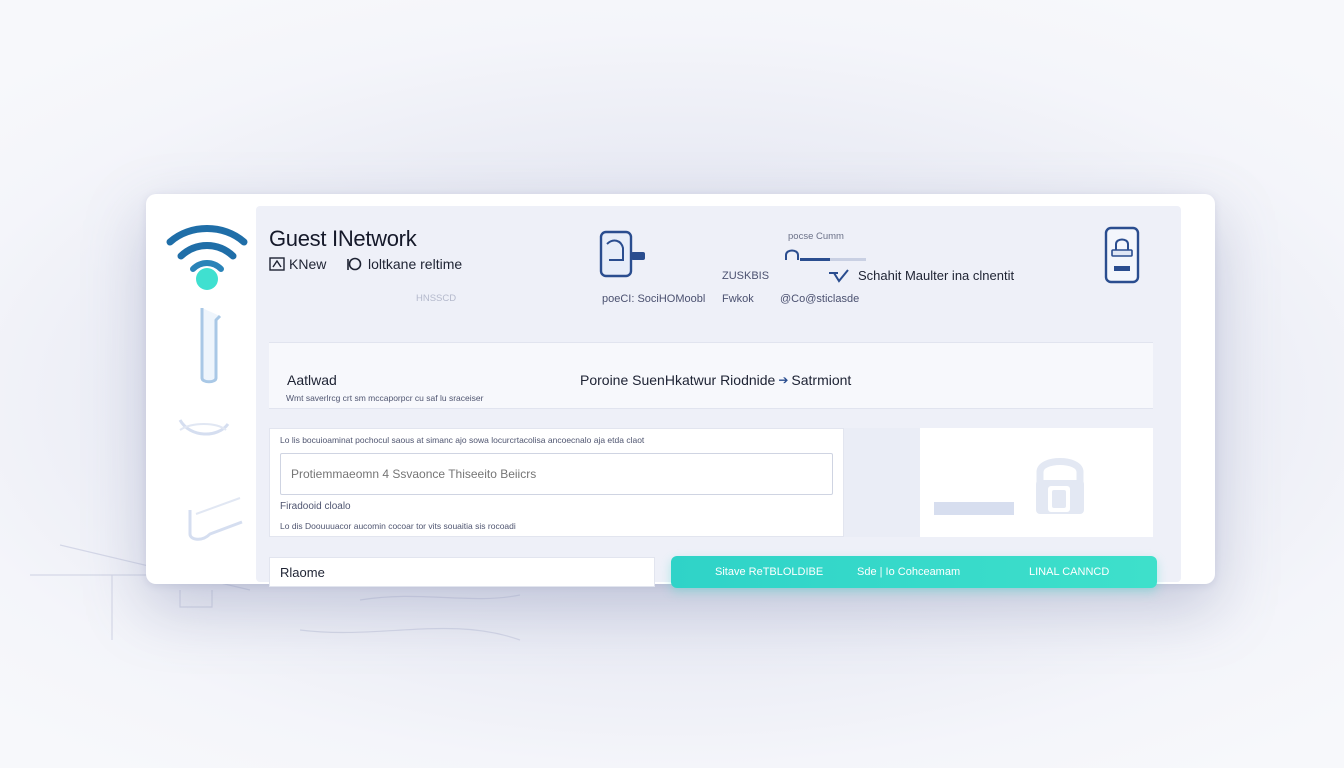 The width and height of the screenshot is (1344, 768). Describe the element at coordinates (882, 482) in the screenshot. I see `preview-divider` at that location.